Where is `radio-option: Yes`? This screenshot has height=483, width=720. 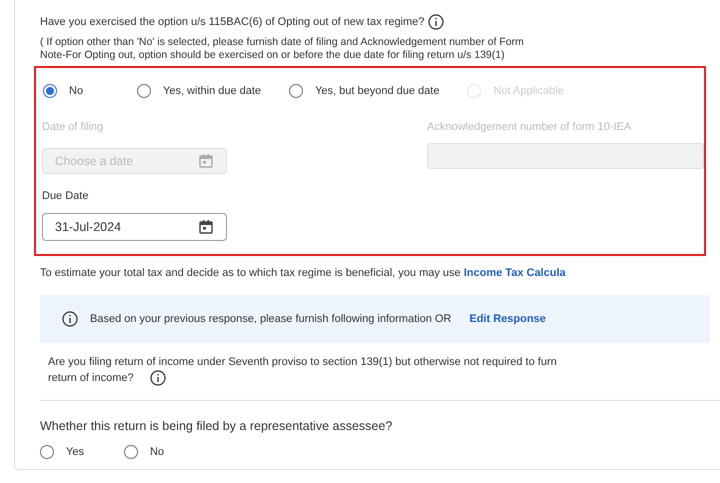
radio-option: Yes is located at coordinates (62, 452).